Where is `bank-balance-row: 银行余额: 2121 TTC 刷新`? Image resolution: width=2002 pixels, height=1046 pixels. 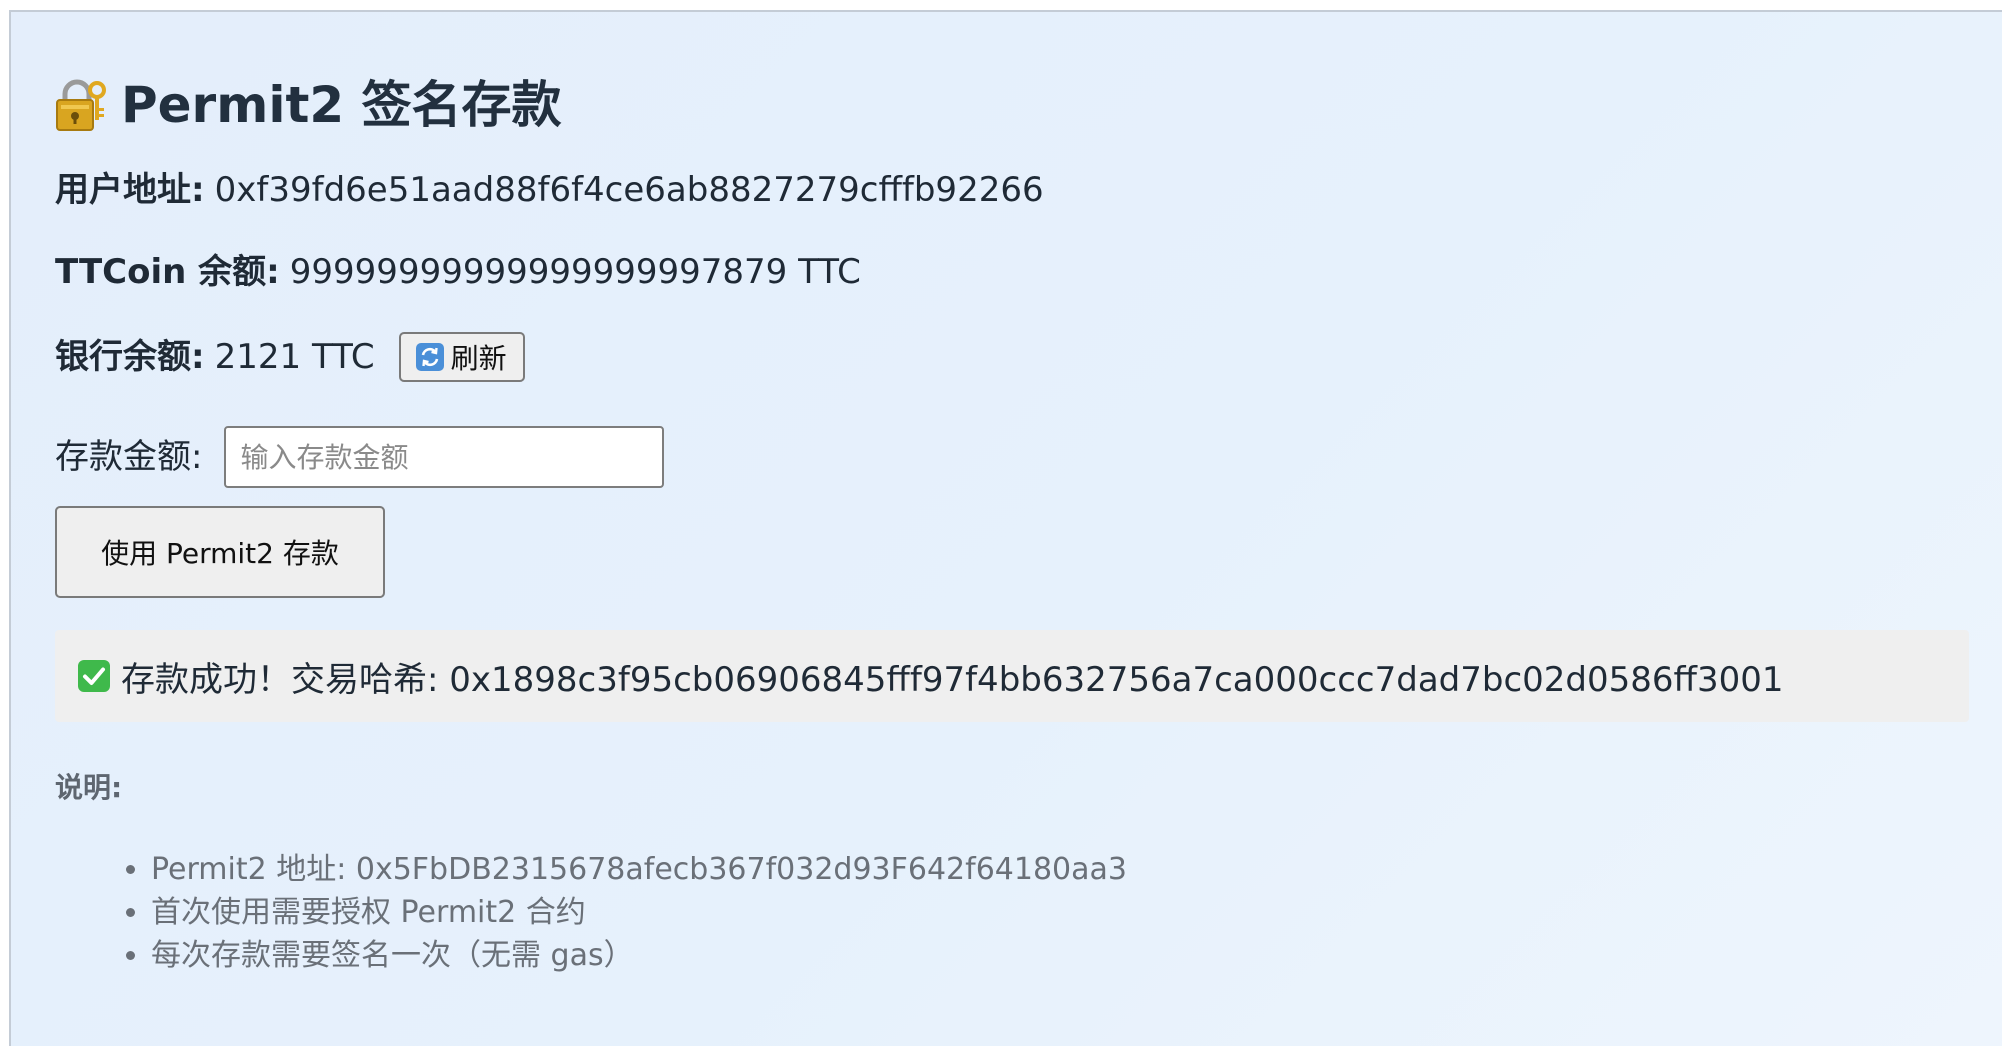 bank-balance-row: 银行余额: 2121 TTC 刷新 is located at coordinates (290, 357).